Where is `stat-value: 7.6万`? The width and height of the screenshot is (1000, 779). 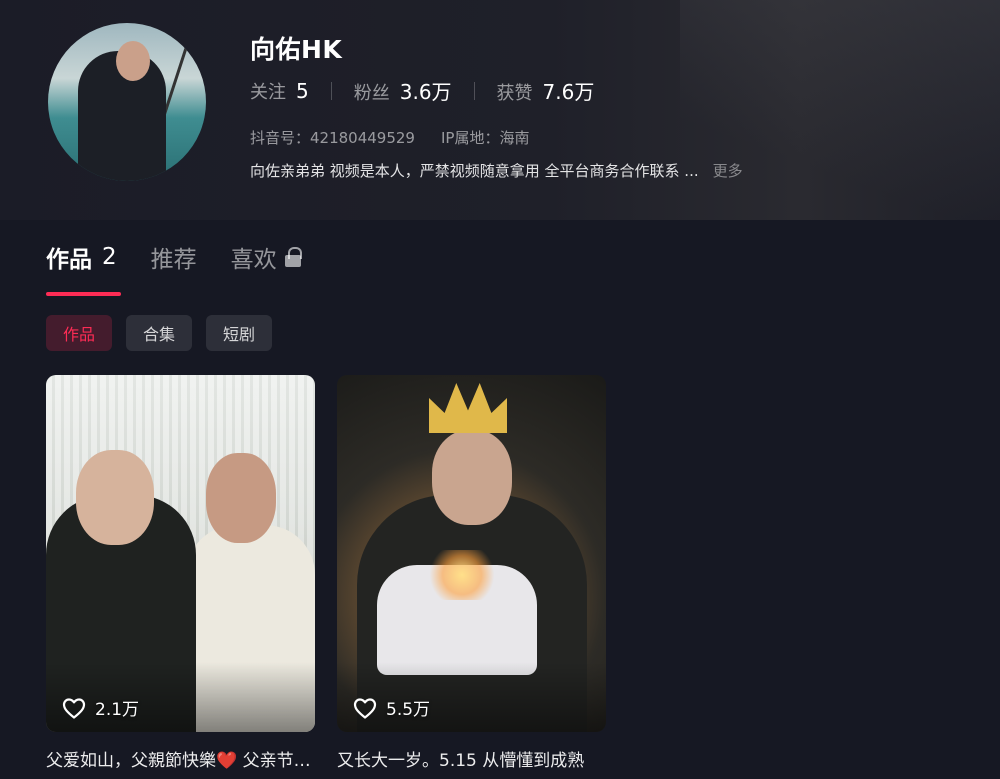
stat-value: 7.6万 is located at coordinates (568, 92).